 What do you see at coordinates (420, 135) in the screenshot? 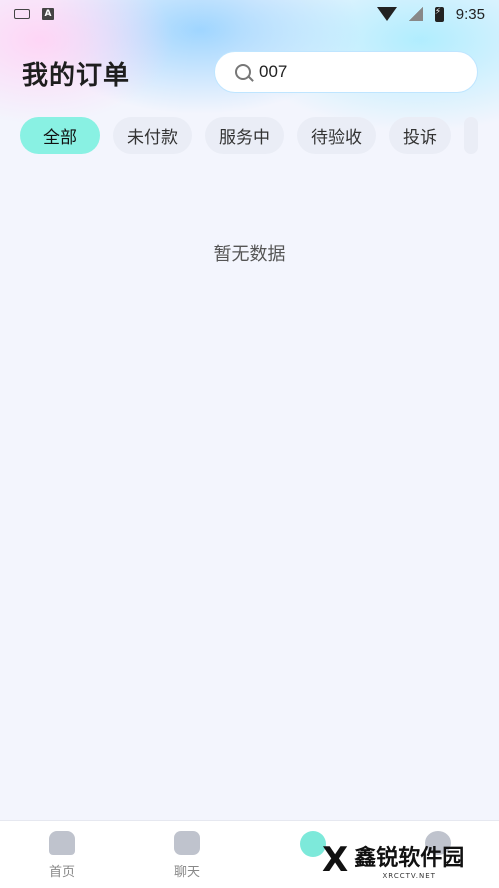
I see `tab-complaint: 投诉` at bounding box center [420, 135].